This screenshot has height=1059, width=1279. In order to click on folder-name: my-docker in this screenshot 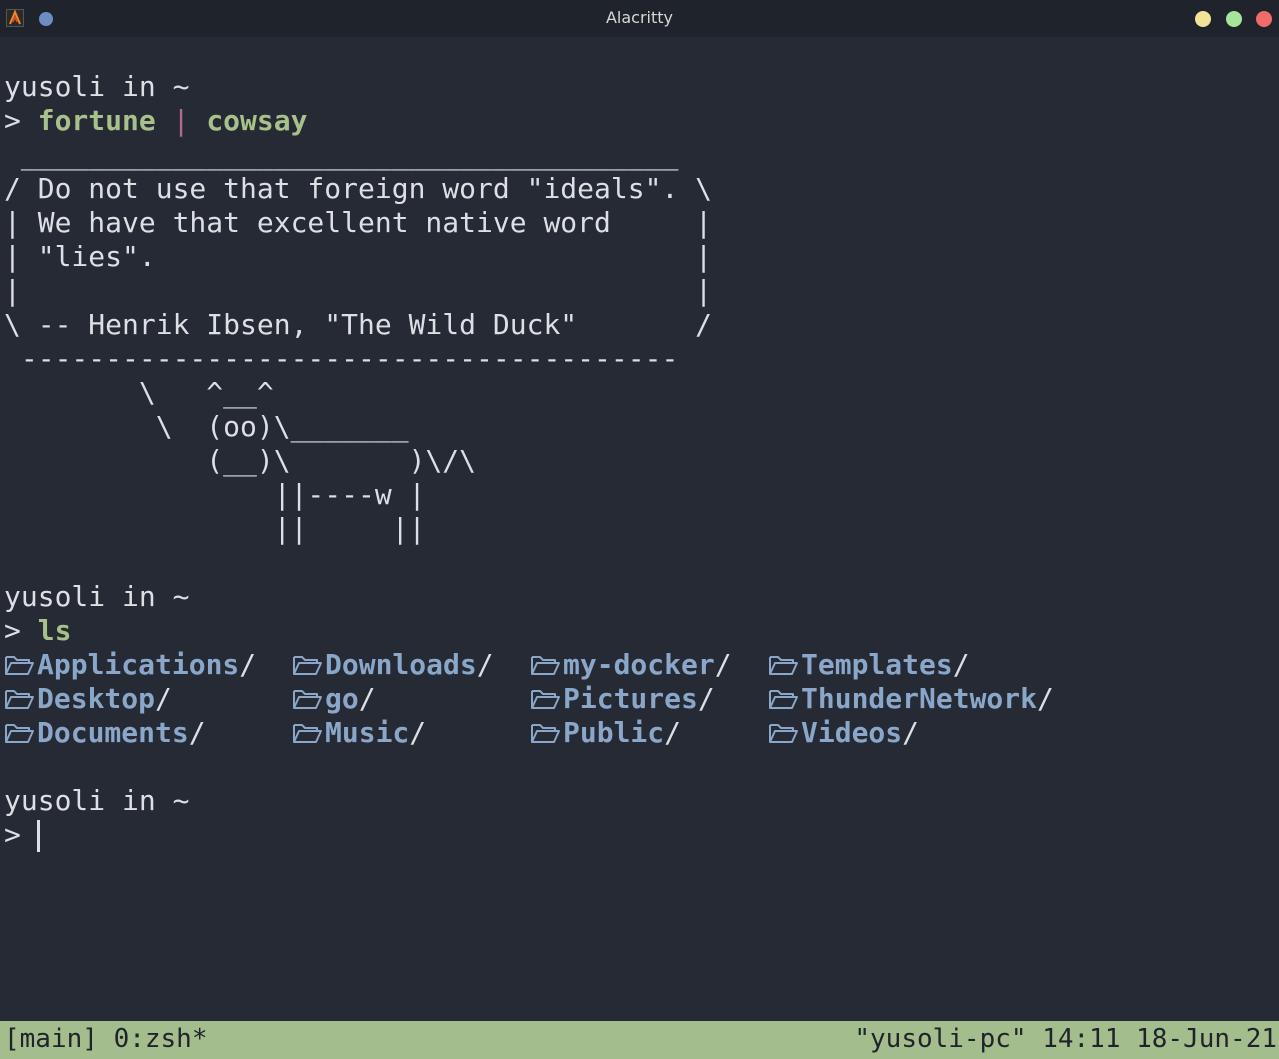, I will do `click(639, 664)`.